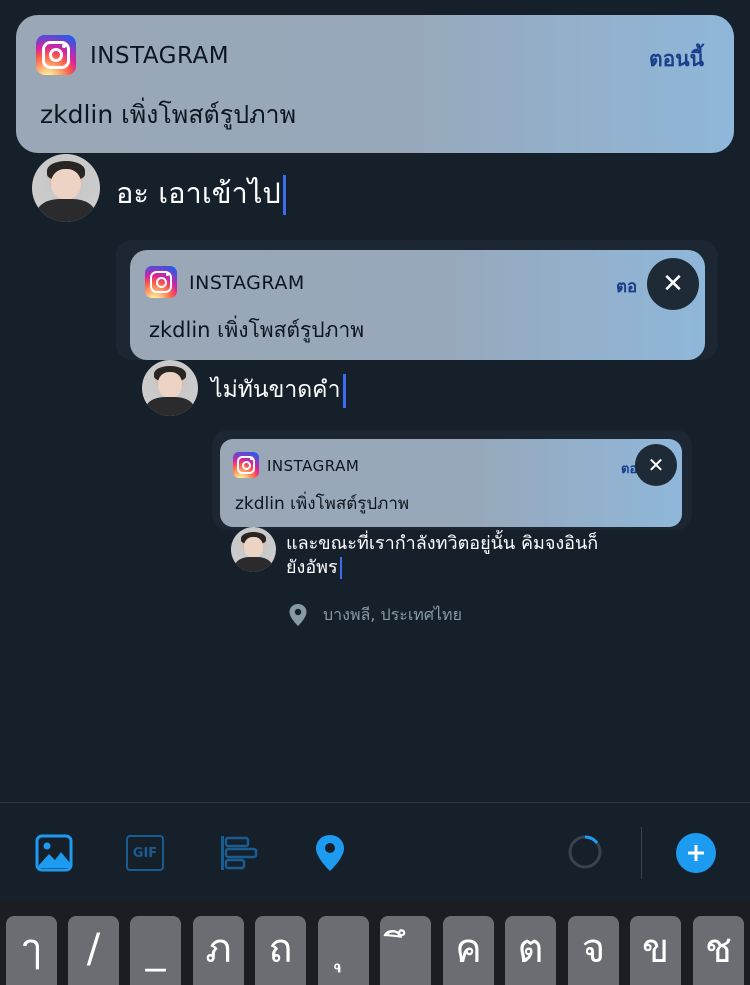 The image size is (750, 985). What do you see at coordinates (280, 950) in the screenshot?
I see `key: ถ` at bounding box center [280, 950].